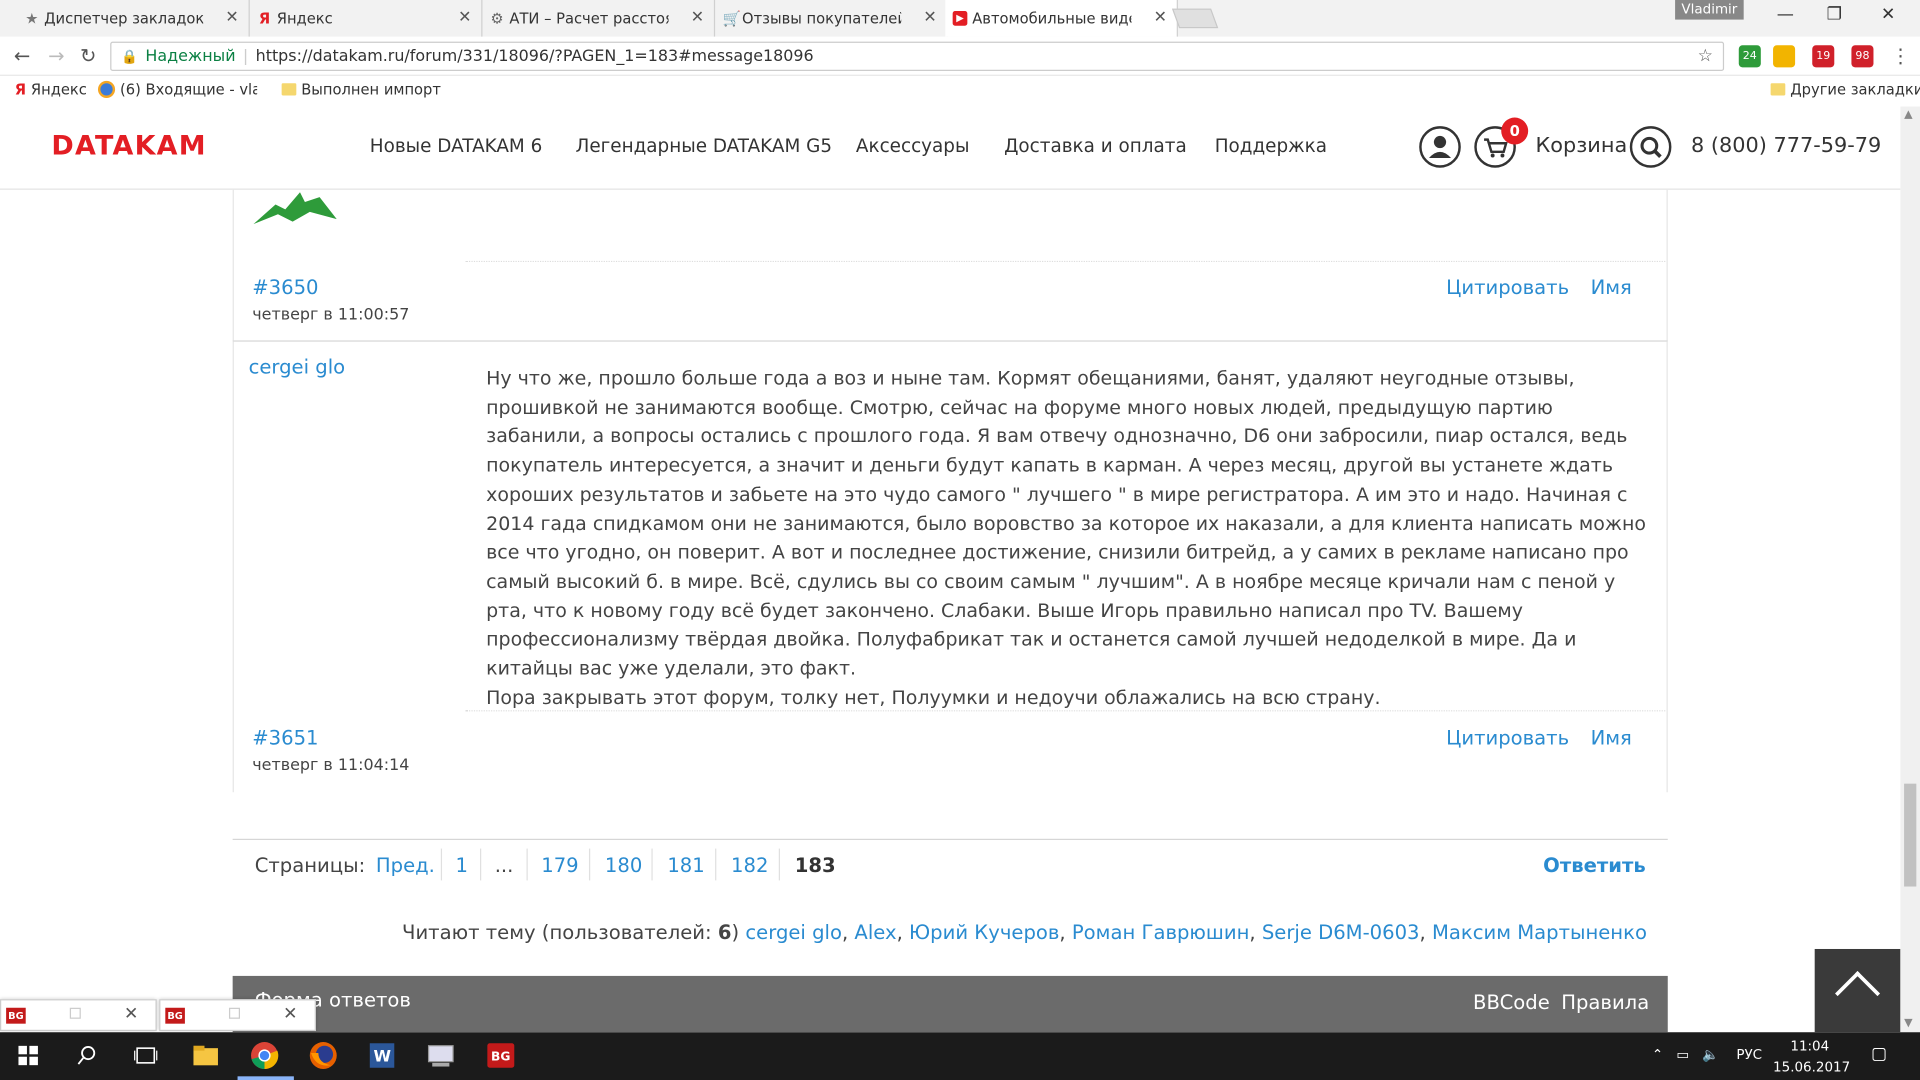 Image resolution: width=1920 pixels, height=1080 pixels. What do you see at coordinates (1657, 1055) in the screenshot?
I see `chevron-up-icon: ⌃` at bounding box center [1657, 1055].